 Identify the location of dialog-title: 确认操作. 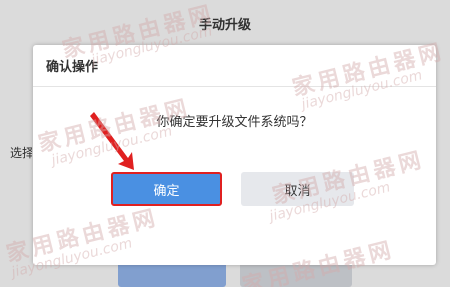
(72, 67).